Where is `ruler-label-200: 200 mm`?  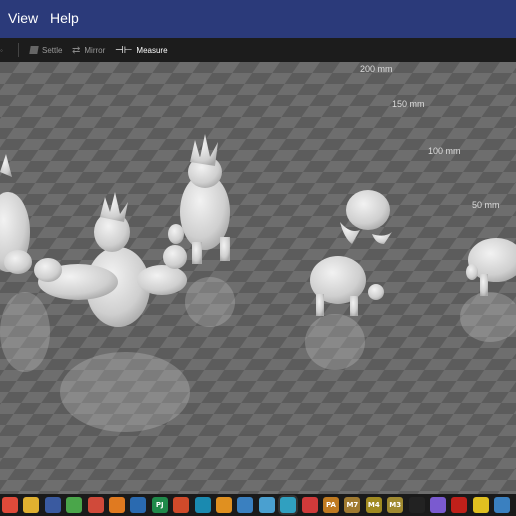 ruler-label-200: 200 mm is located at coordinates (376, 69).